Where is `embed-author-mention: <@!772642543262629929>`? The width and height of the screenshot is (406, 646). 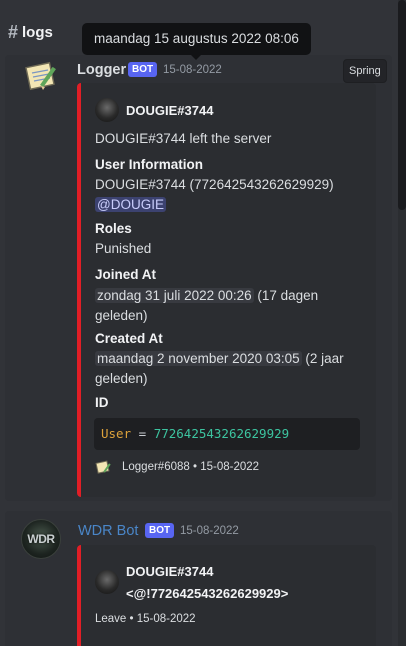 embed-author-mention: <@!772642543262629929> is located at coordinates (207, 593).